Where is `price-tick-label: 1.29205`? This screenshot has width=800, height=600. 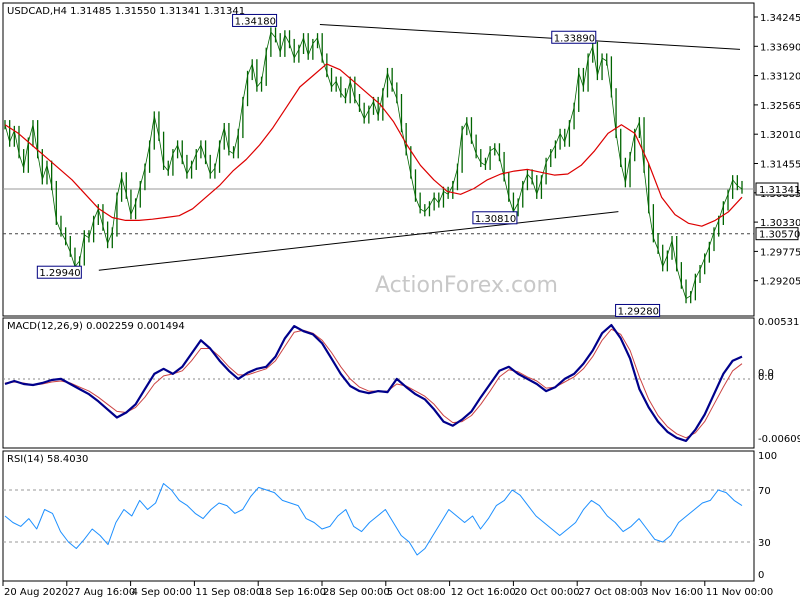 price-tick-label: 1.29205 is located at coordinates (780, 282).